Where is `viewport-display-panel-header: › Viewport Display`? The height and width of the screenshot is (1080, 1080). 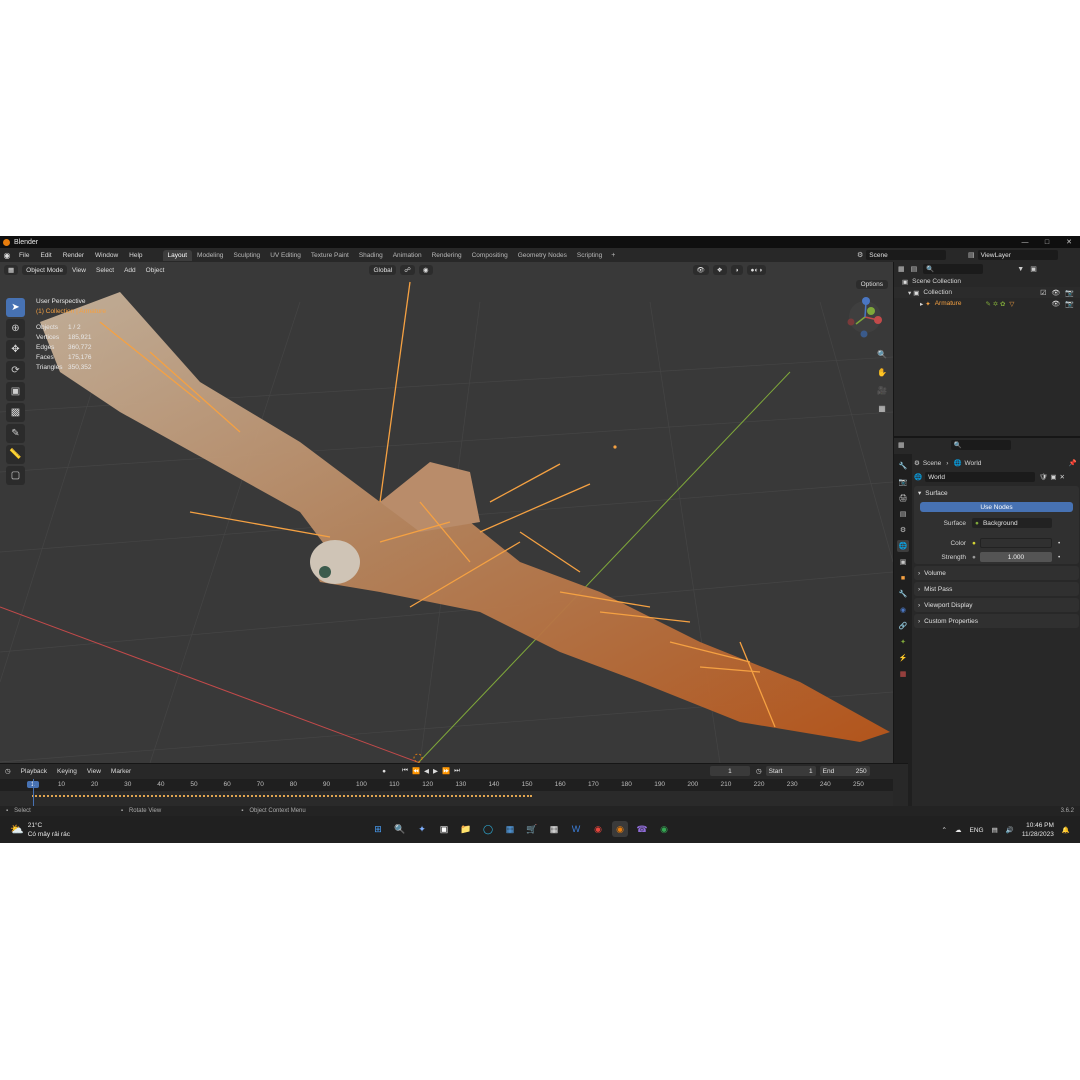
viewport-display-panel-header: › Viewport Display is located at coordinates (996, 605).